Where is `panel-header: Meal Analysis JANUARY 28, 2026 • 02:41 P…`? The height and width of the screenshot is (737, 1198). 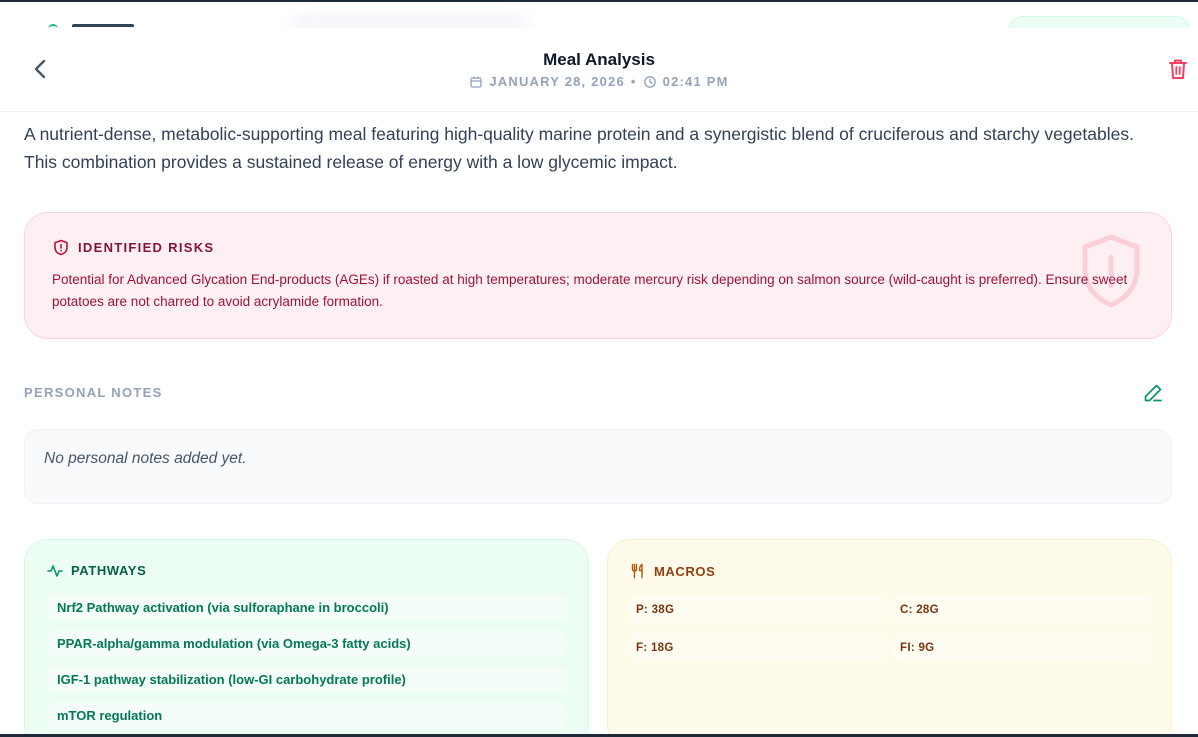 panel-header: Meal Analysis JANUARY 28, 2026 • 02:41 P… is located at coordinates (599, 70).